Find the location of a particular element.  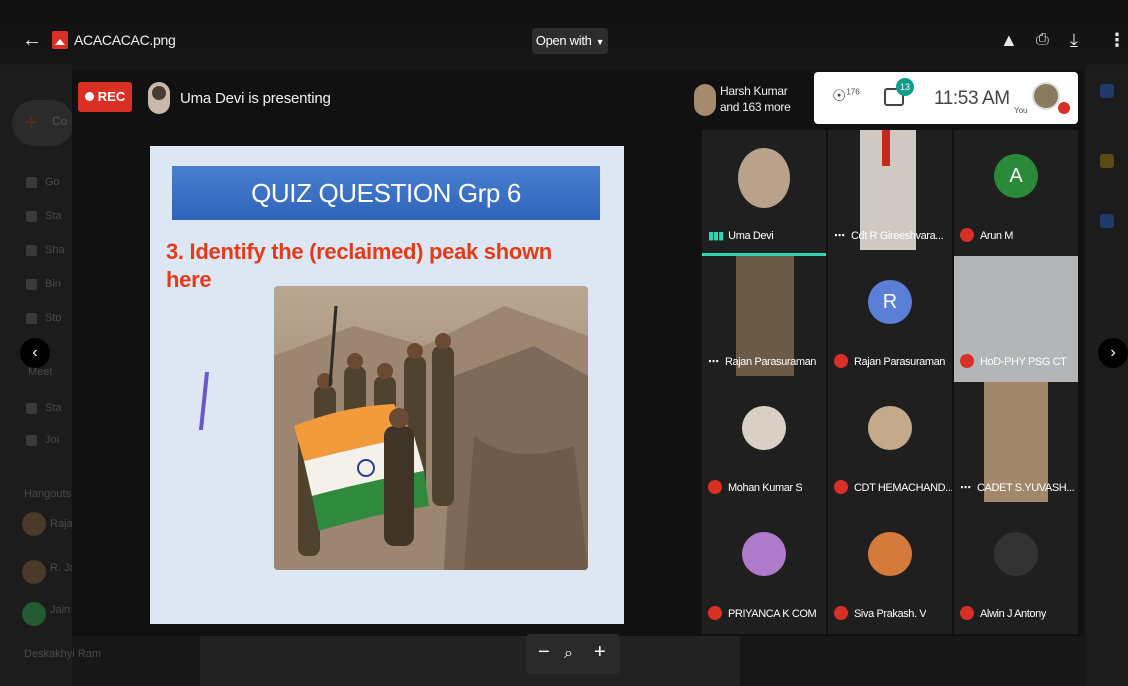

meet-info-bar: ☉176 13 11:53 AM You is located at coordinates (946, 98).